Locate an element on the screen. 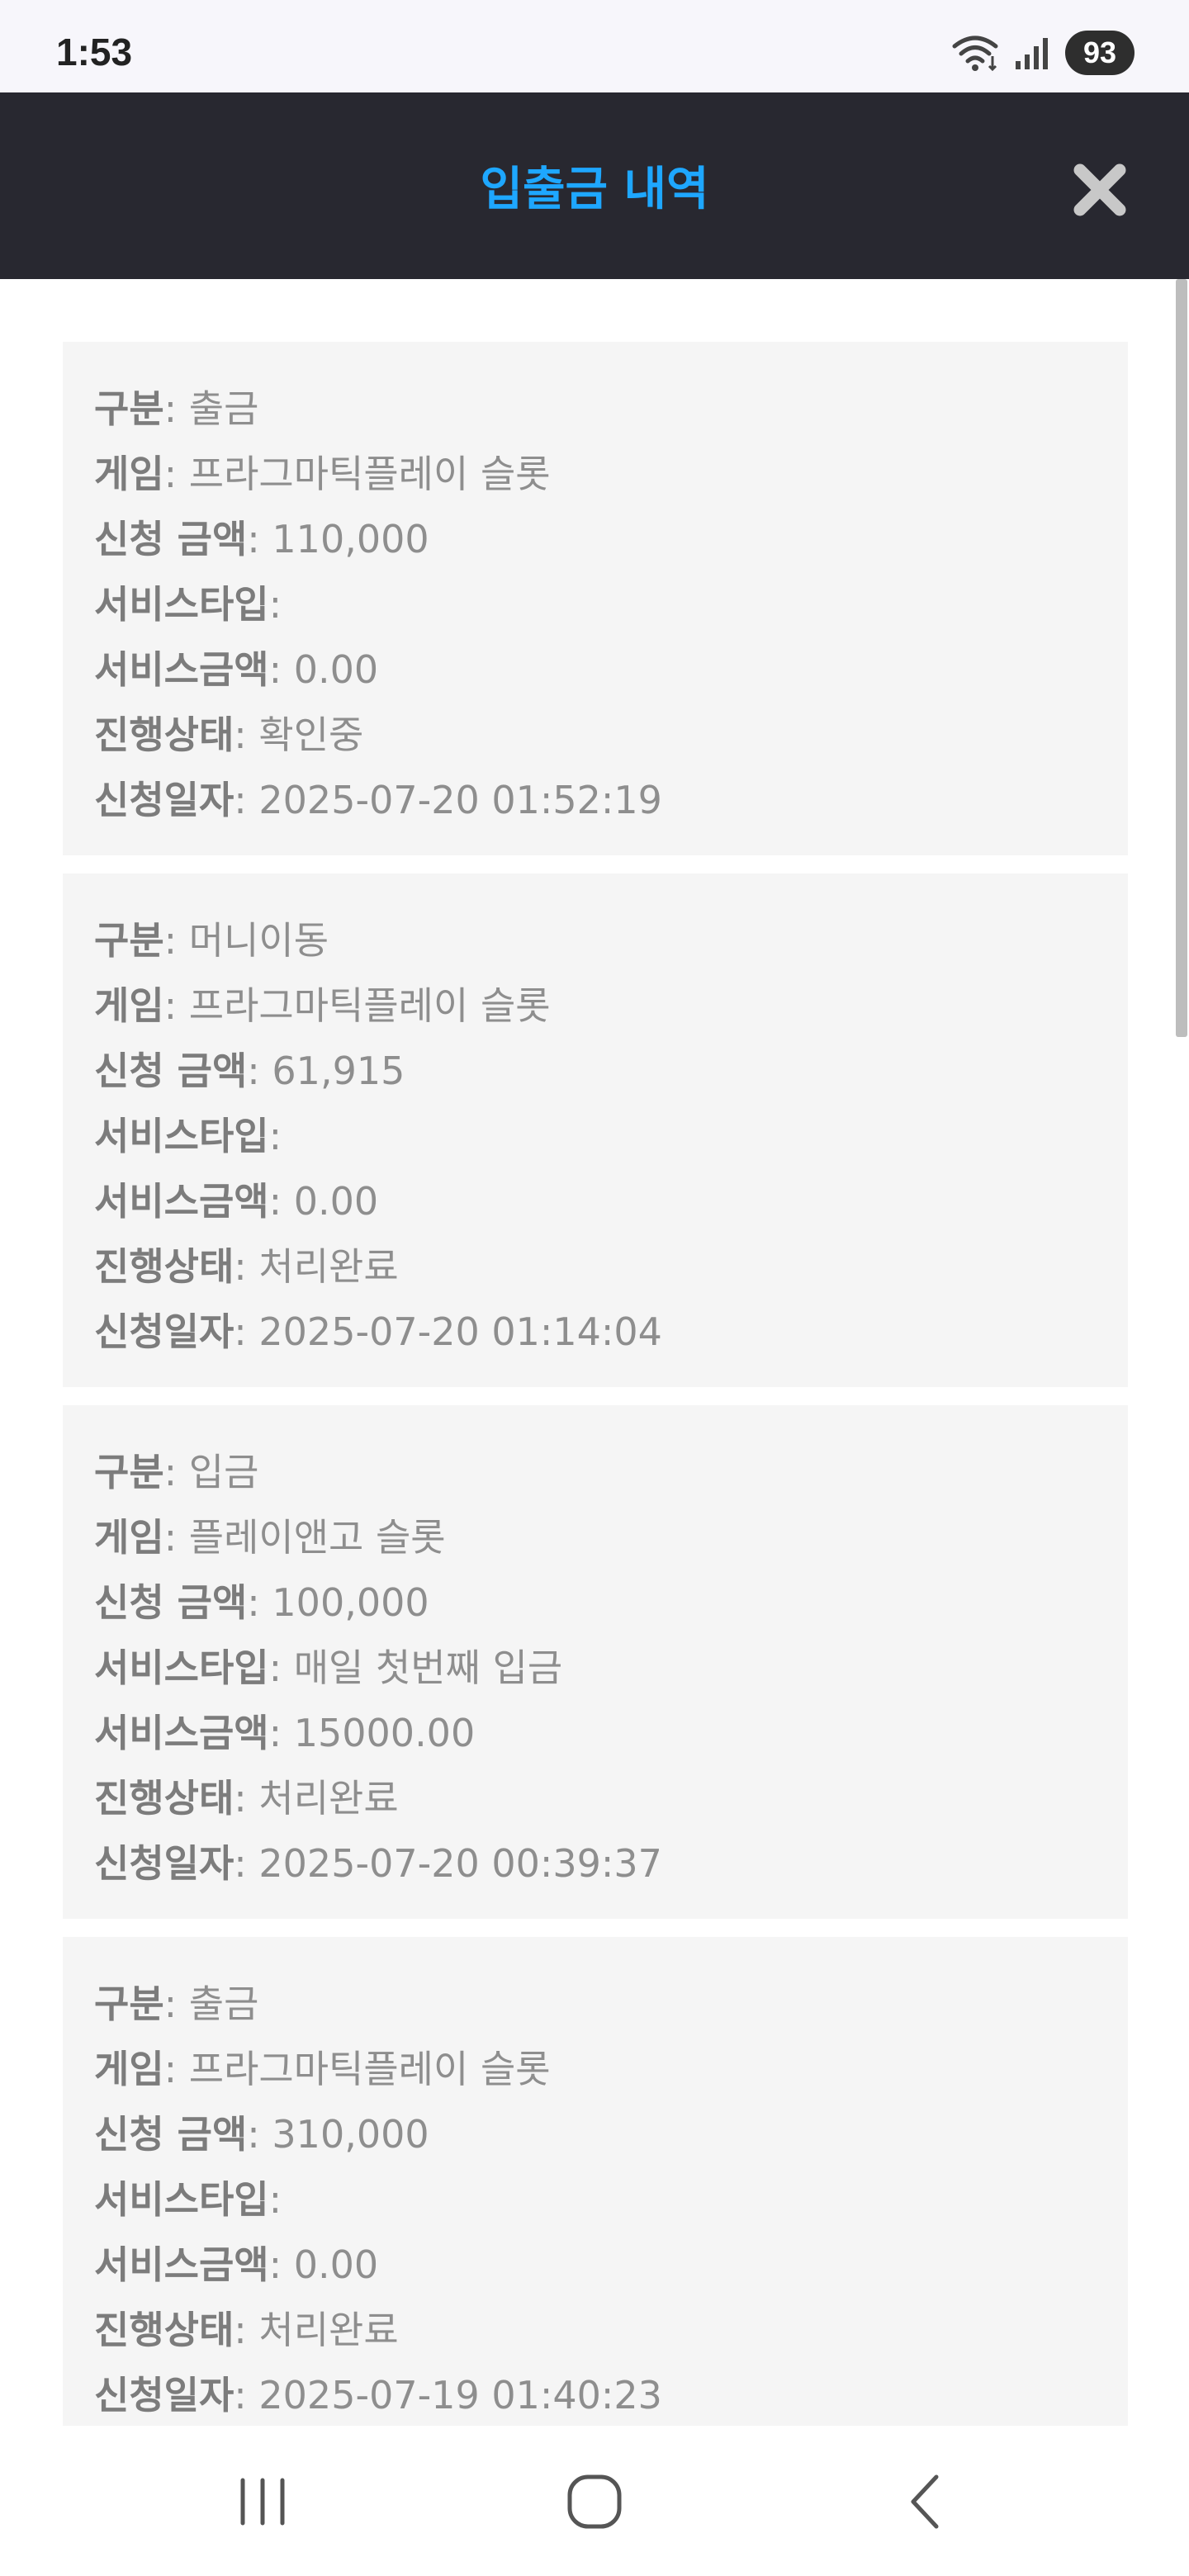  value-amount: : 100,000 is located at coordinates (338, 1602).